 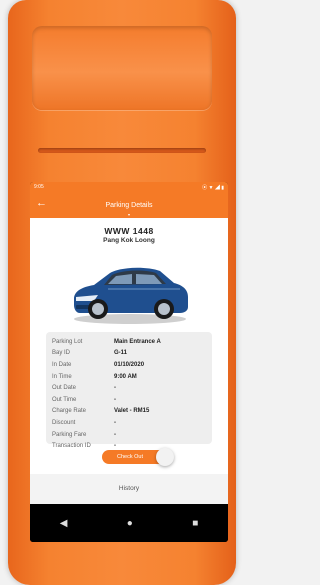 I want to click on check-out-label: Check Out, so click(x=130, y=457).